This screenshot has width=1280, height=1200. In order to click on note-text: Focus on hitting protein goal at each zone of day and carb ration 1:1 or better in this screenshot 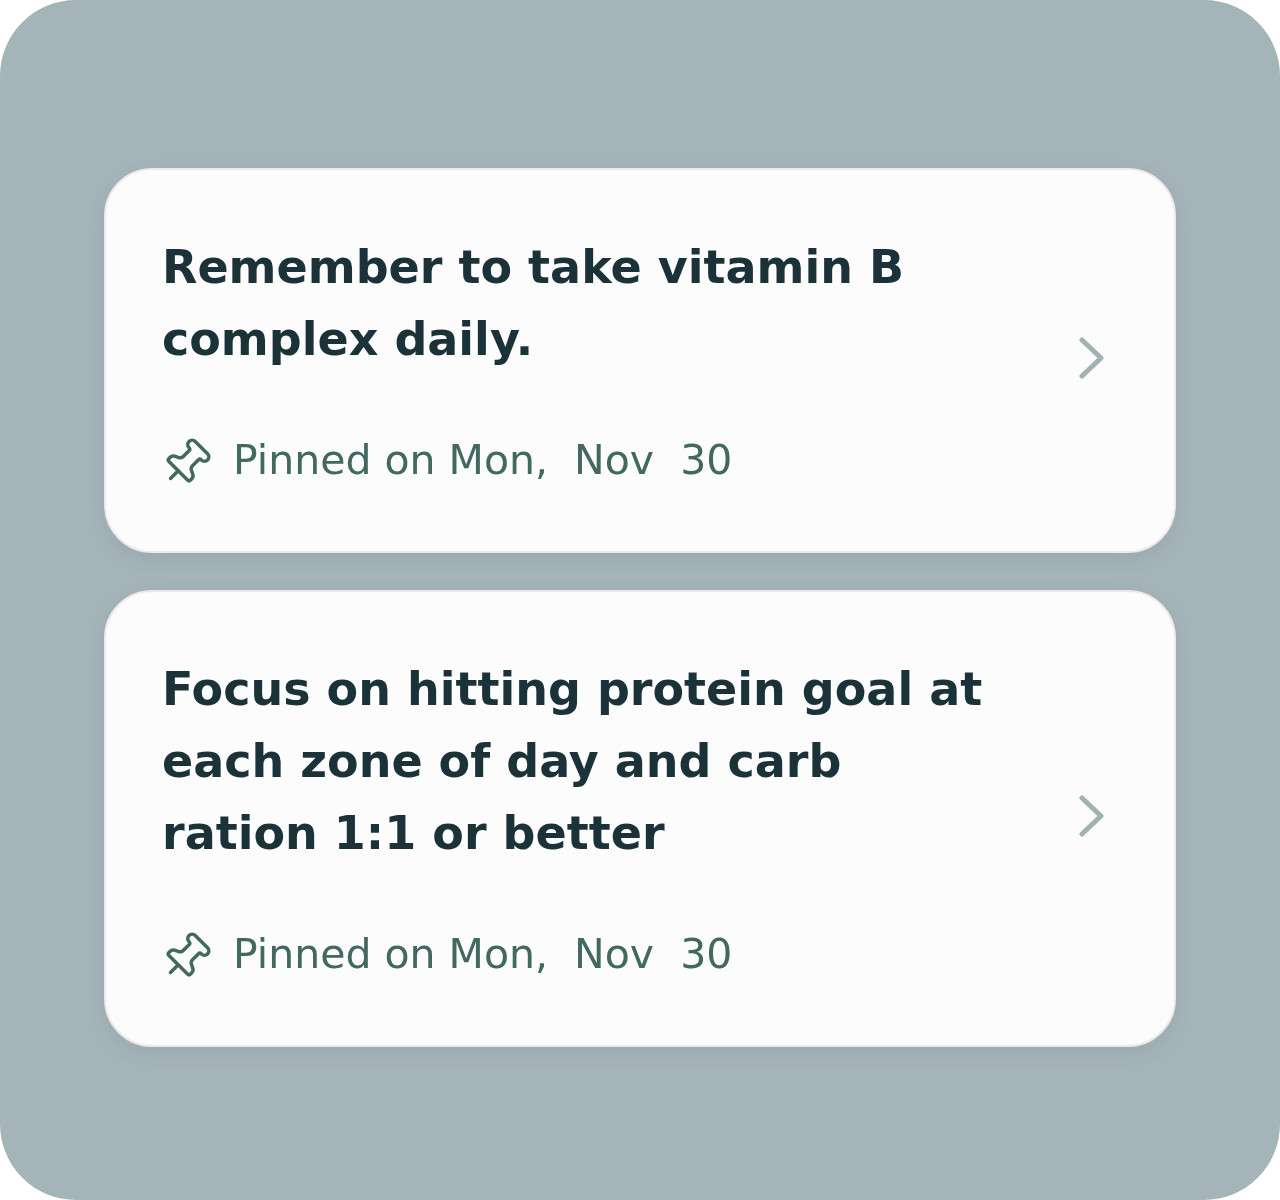, I will do `click(573, 761)`.